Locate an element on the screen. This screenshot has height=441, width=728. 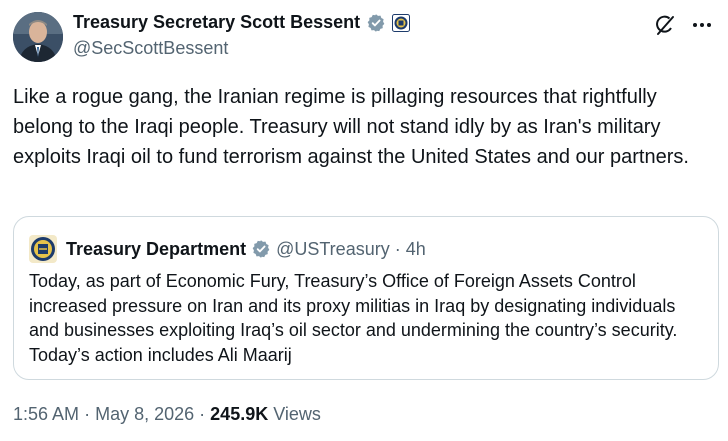
tweet-date: May 8, 2026 is located at coordinates (144, 414).